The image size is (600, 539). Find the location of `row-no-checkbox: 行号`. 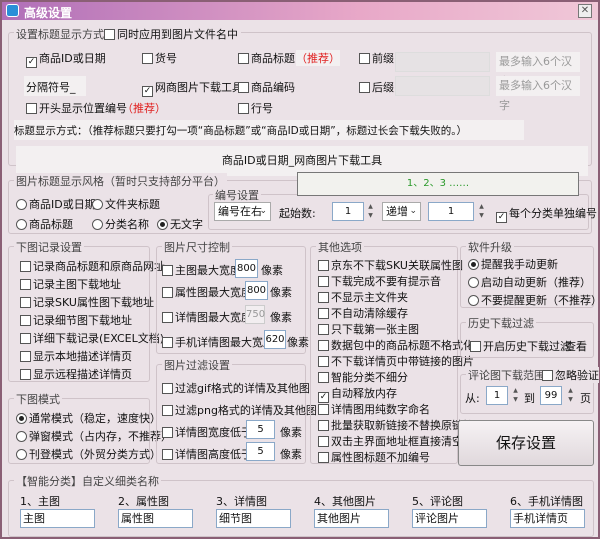

row-no-checkbox: 行号 is located at coordinates (255, 108).